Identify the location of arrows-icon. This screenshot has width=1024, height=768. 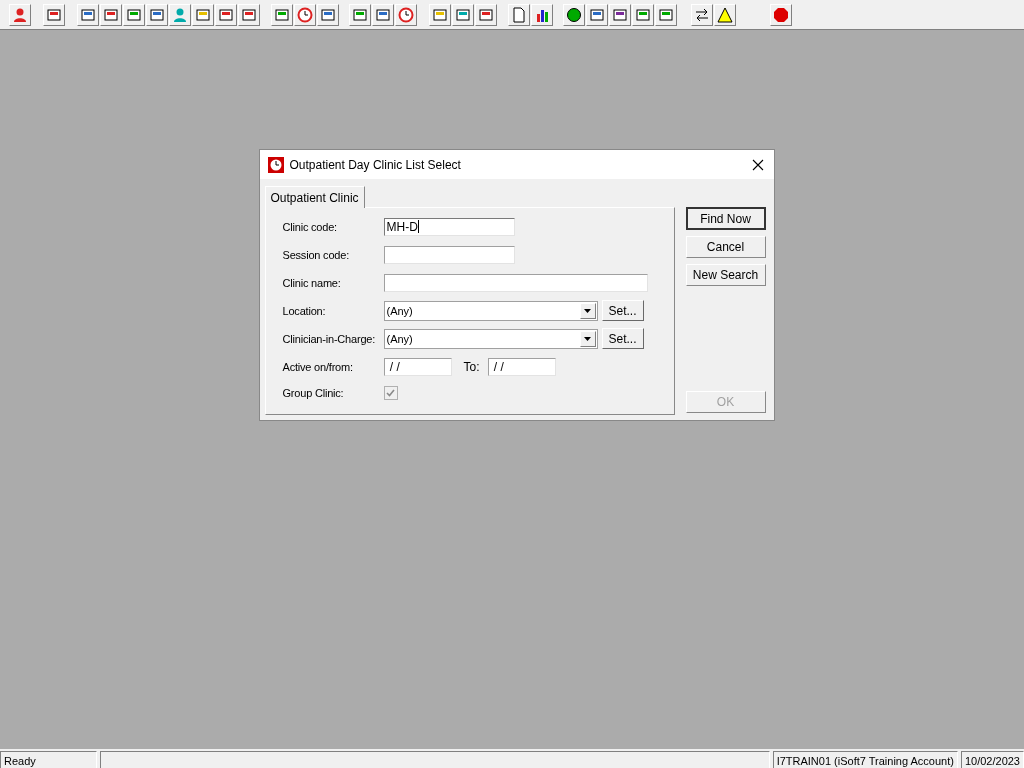
(702, 14).